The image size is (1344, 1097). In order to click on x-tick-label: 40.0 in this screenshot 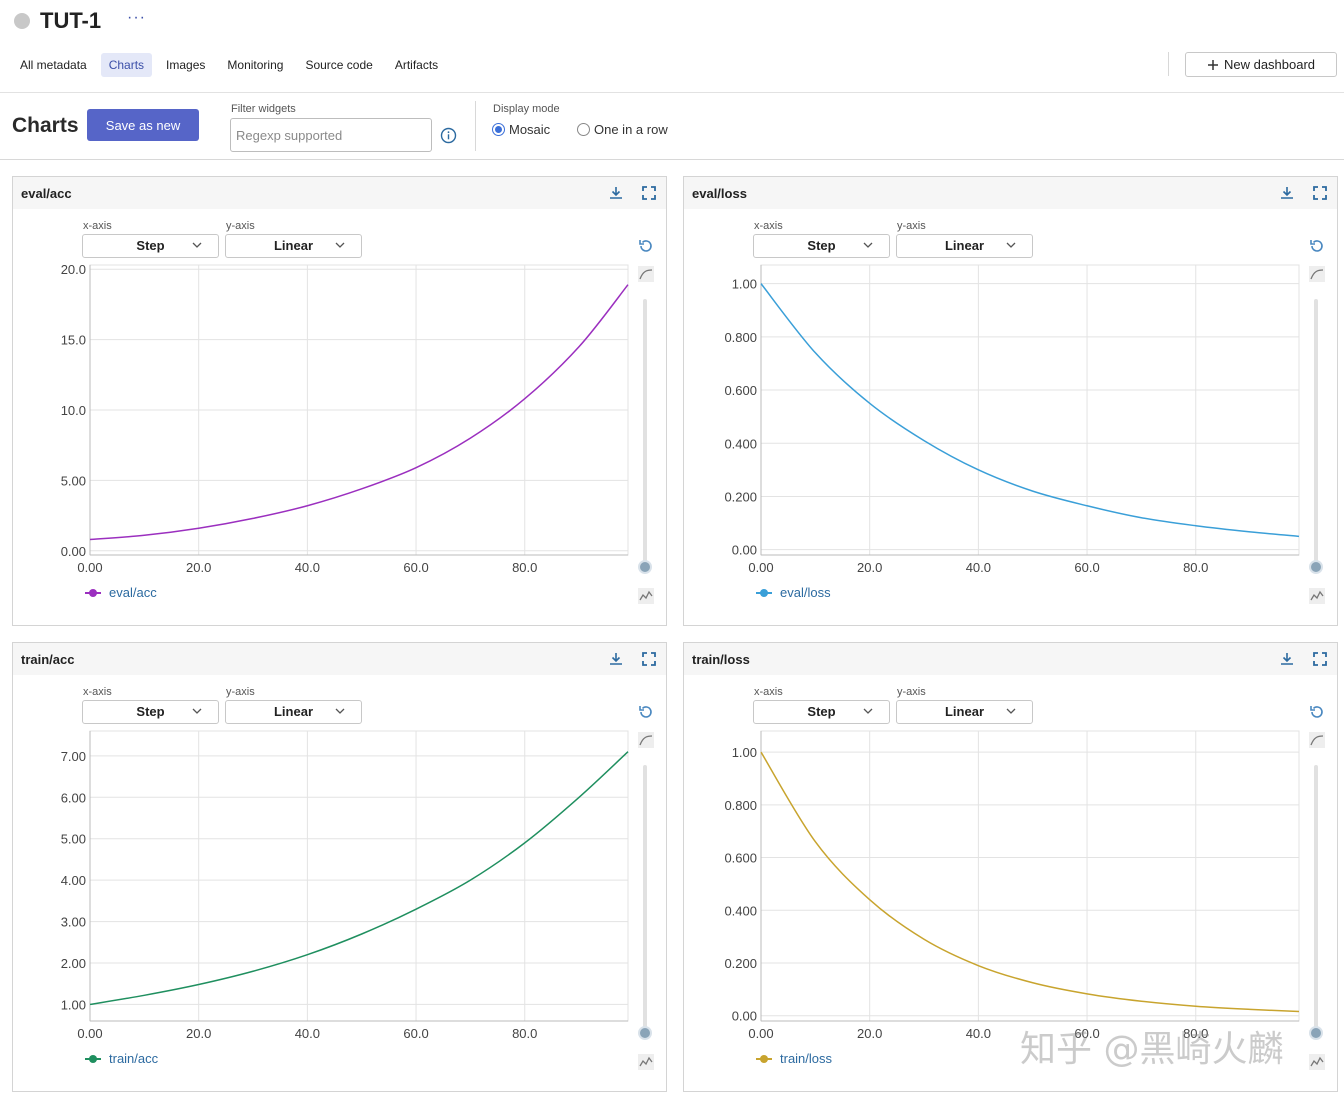, I will do `click(978, 1033)`.